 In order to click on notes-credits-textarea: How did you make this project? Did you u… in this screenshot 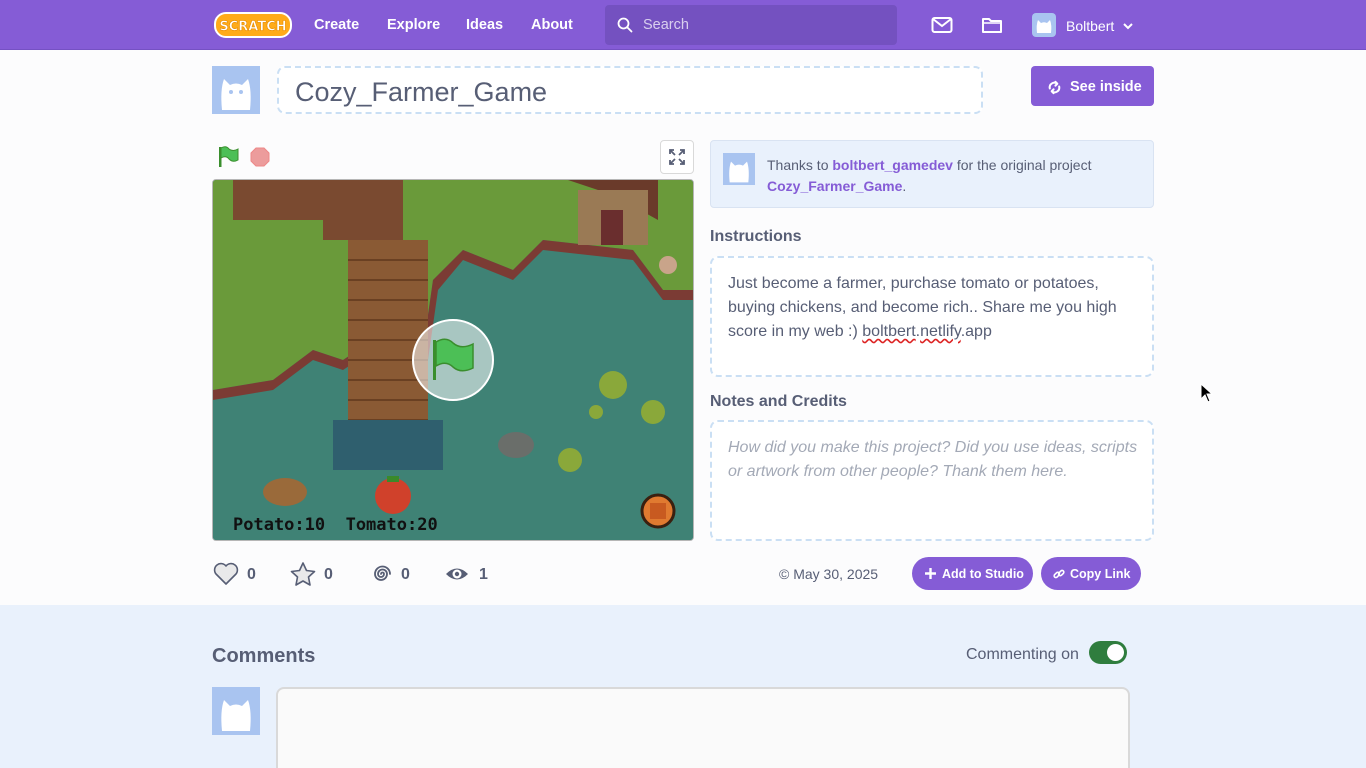, I will do `click(932, 480)`.